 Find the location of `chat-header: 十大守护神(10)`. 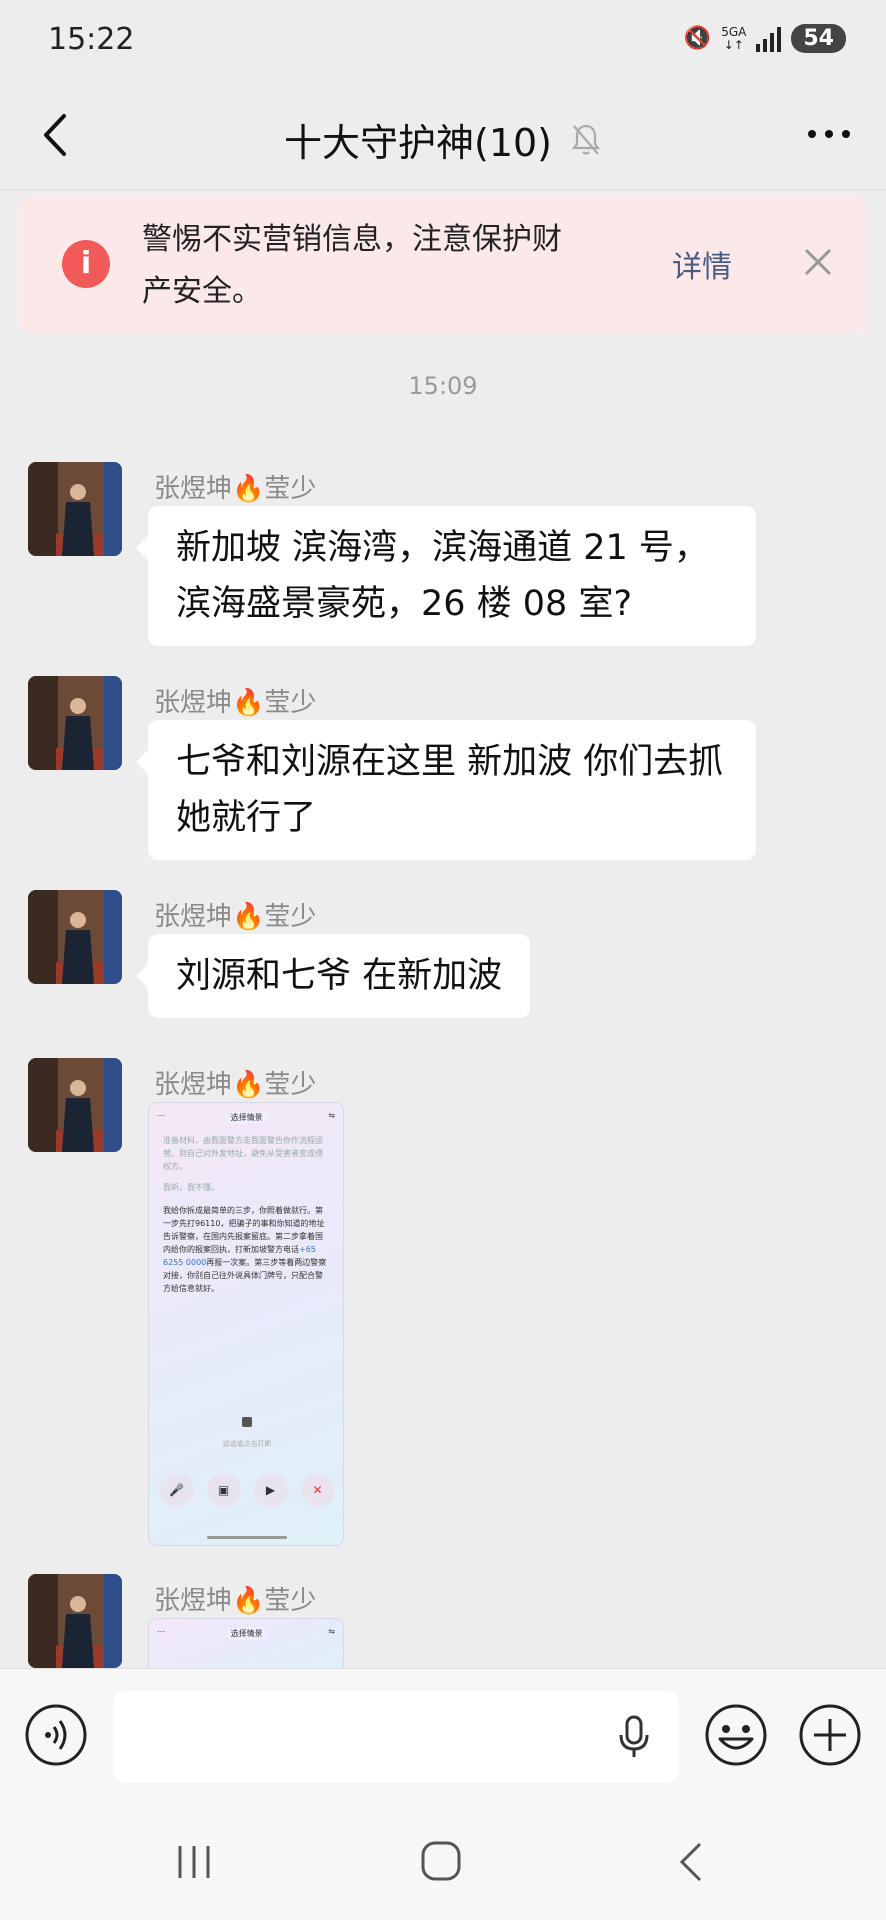

chat-header: 十大守护神(10) is located at coordinates (443, 136).